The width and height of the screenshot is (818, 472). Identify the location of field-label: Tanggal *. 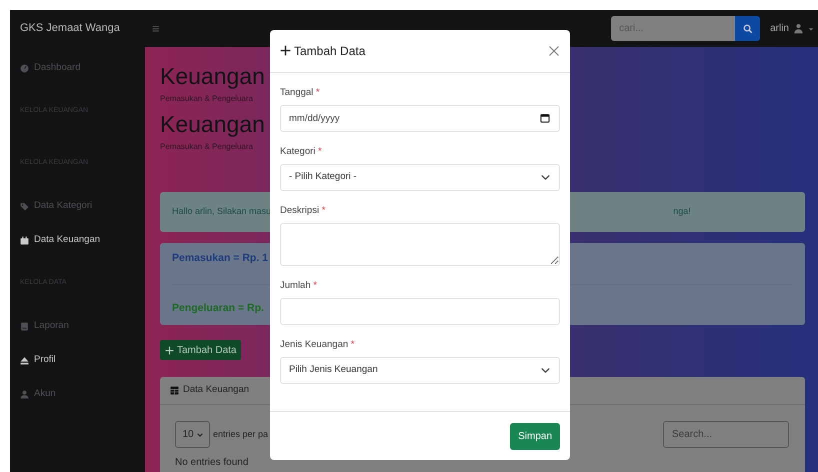
(300, 93).